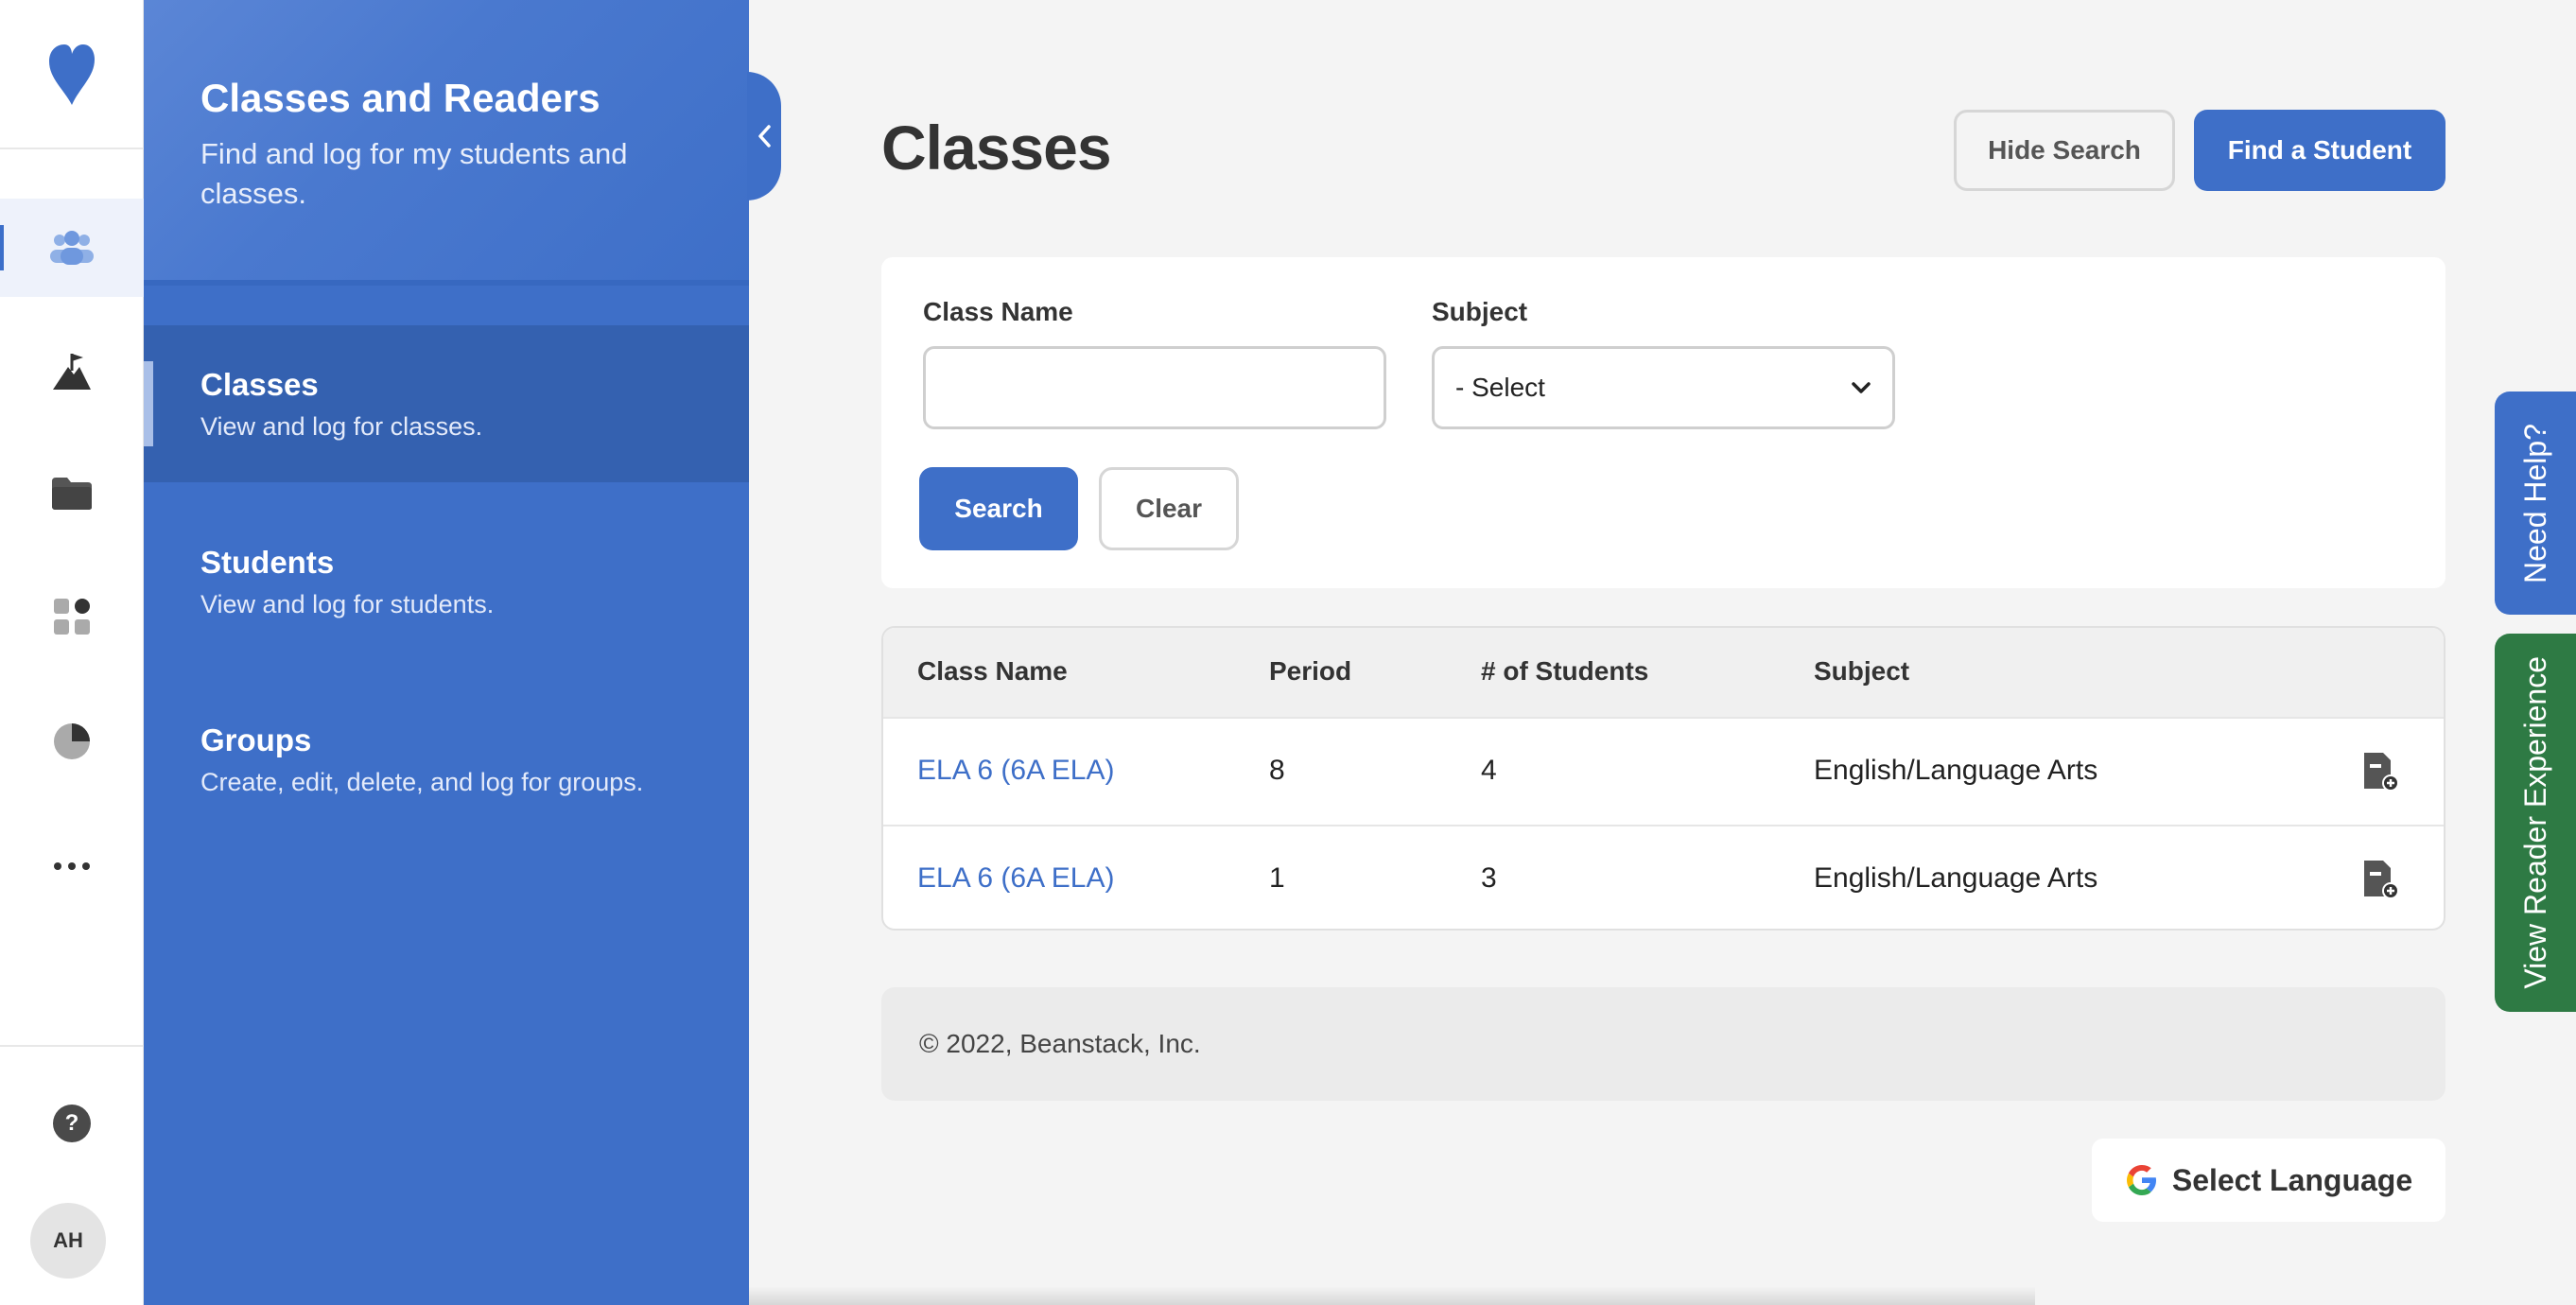 The image size is (2576, 1305). What do you see at coordinates (1154, 388) in the screenshot?
I see `class-name-input` at bounding box center [1154, 388].